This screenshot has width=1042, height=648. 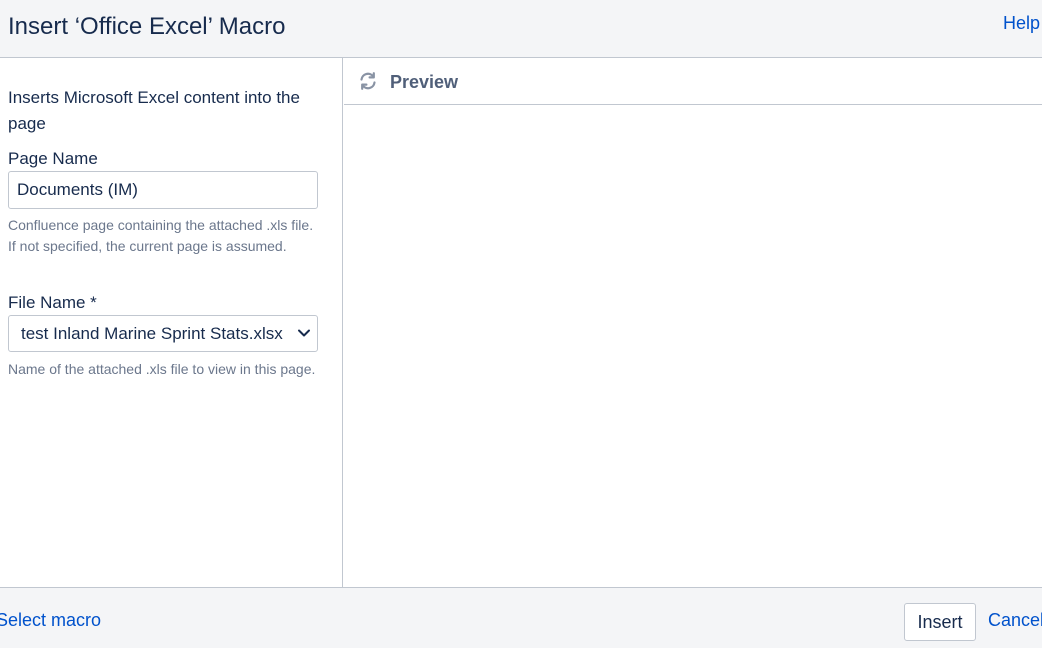 I want to click on help-link: Help, so click(x=1021, y=23).